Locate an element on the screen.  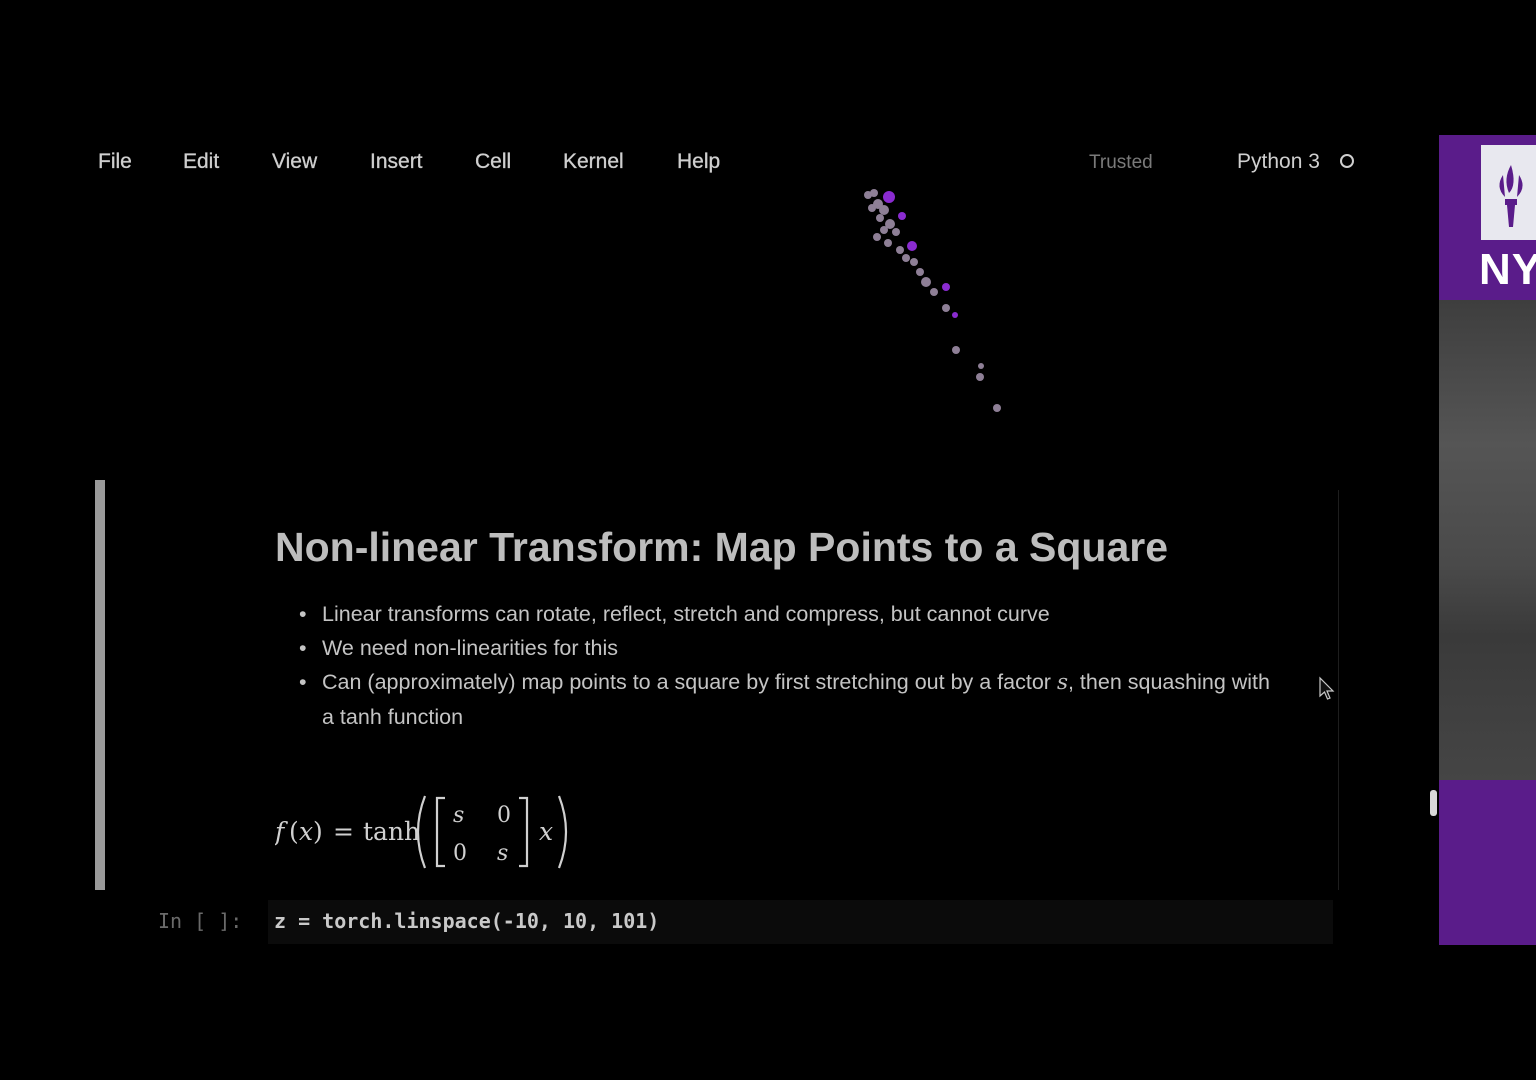
list-item-text: We need non-linearities for this is located at coordinates (470, 648).